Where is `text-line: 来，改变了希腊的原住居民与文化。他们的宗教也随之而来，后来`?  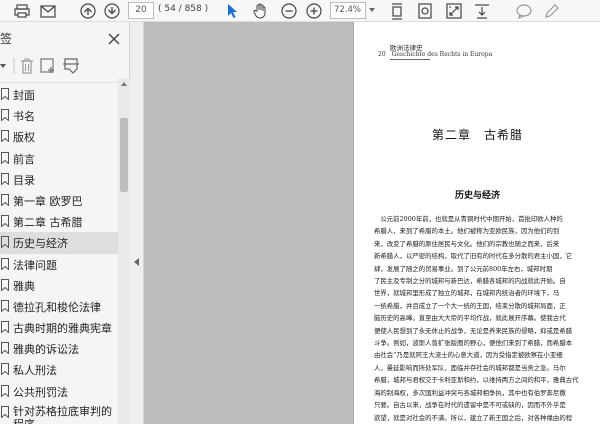
text-line: 来，改变了希腊的原住居民与文化。他们的宗教也随之而来，后来 is located at coordinates (467, 243).